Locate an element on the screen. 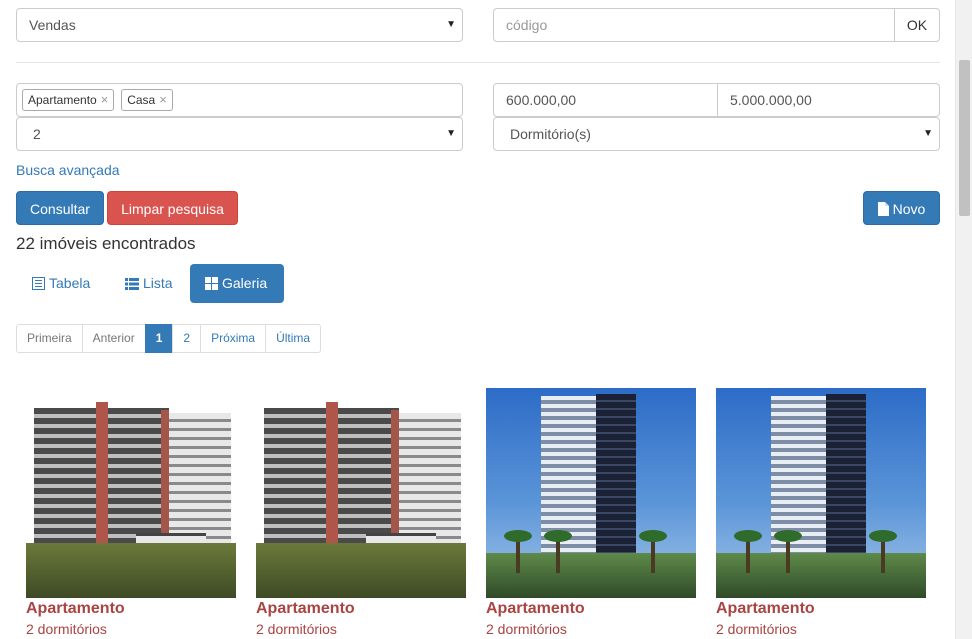 The height and width of the screenshot is (639, 972). scrollbar-thumb is located at coordinates (964, 138).